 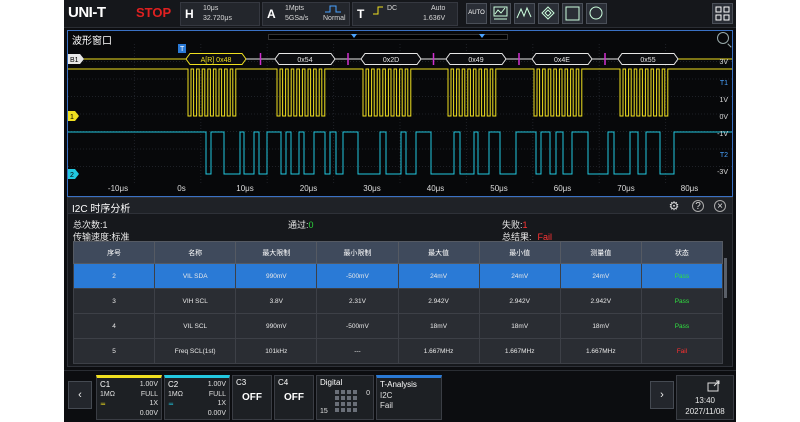 What do you see at coordinates (195, 252) in the screenshot?
I see `col-name: 名称` at bounding box center [195, 252].